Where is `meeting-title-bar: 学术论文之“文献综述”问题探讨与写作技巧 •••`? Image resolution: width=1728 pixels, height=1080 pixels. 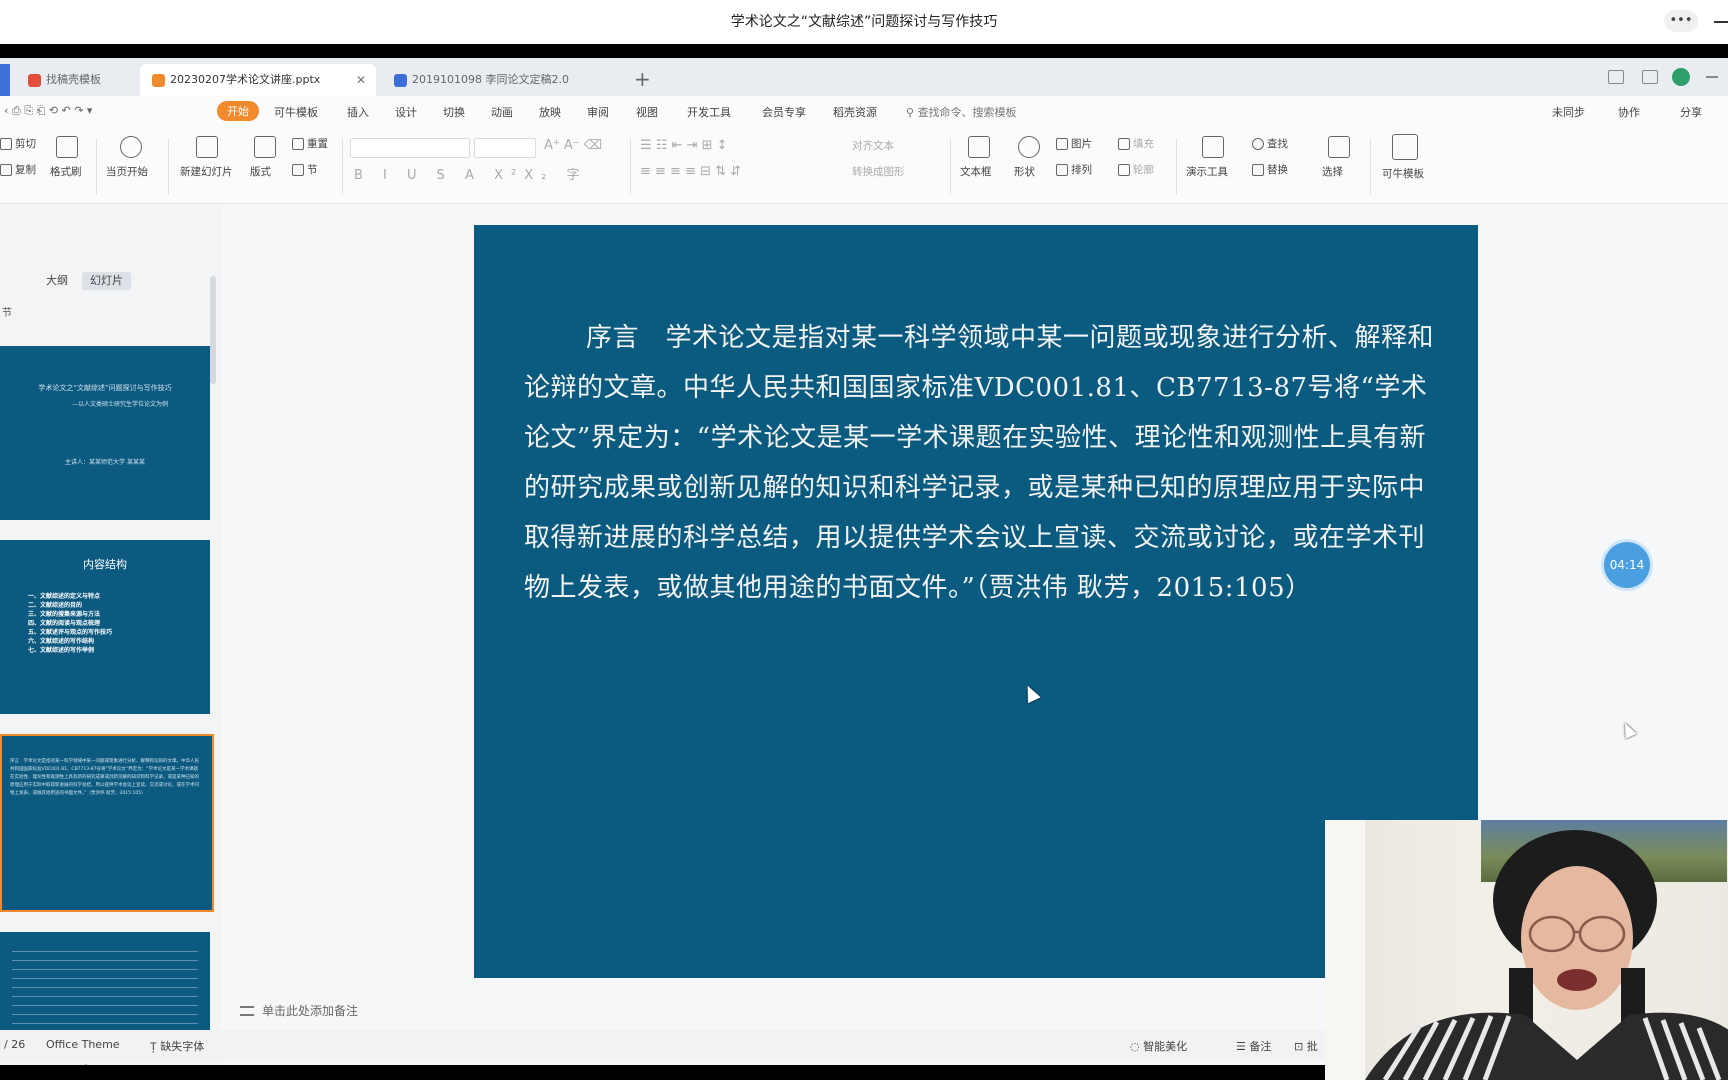 meeting-title-bar: 学术论文之“文献综述”问题探讨与写作技巧 ••• is located at coordinates (864, 22).